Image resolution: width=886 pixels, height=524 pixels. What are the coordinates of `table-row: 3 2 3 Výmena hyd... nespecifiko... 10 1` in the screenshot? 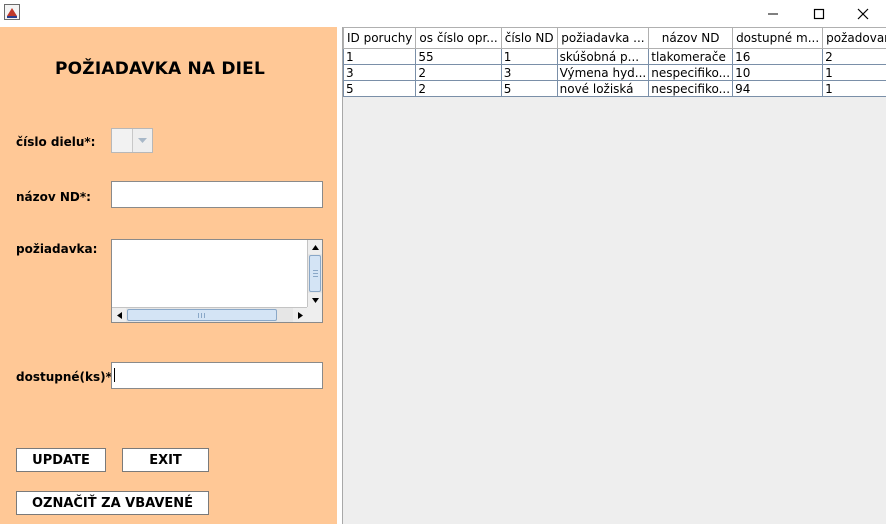 It's located at (614, 72).